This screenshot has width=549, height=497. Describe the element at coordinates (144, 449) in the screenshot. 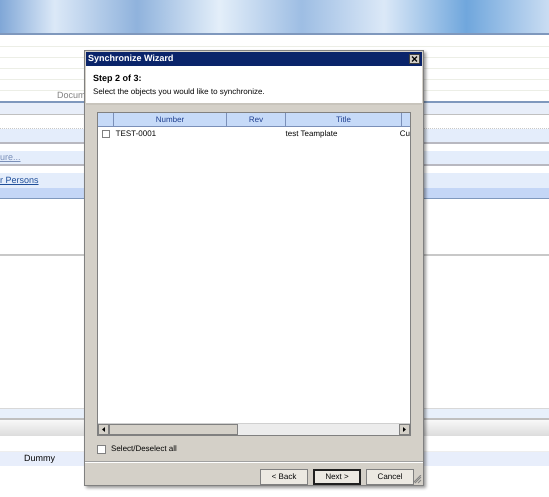

I see `checkbox-label: Select/Deselect all` at that location.